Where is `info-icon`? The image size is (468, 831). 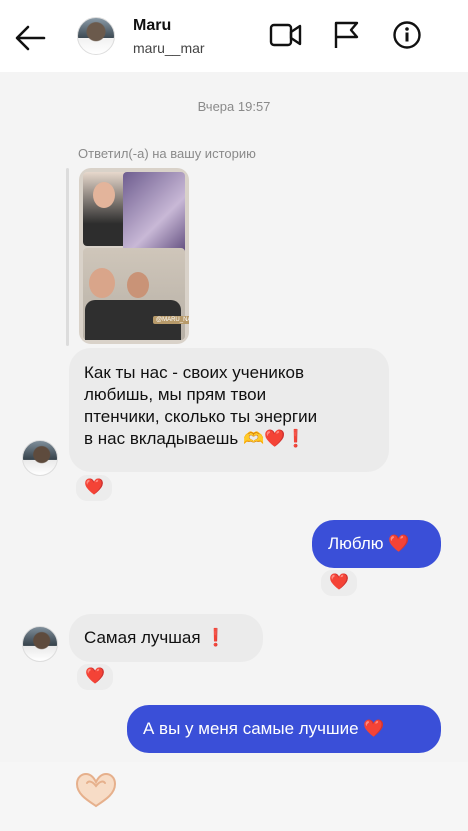 info-icon is located at coordinates (407, 35).